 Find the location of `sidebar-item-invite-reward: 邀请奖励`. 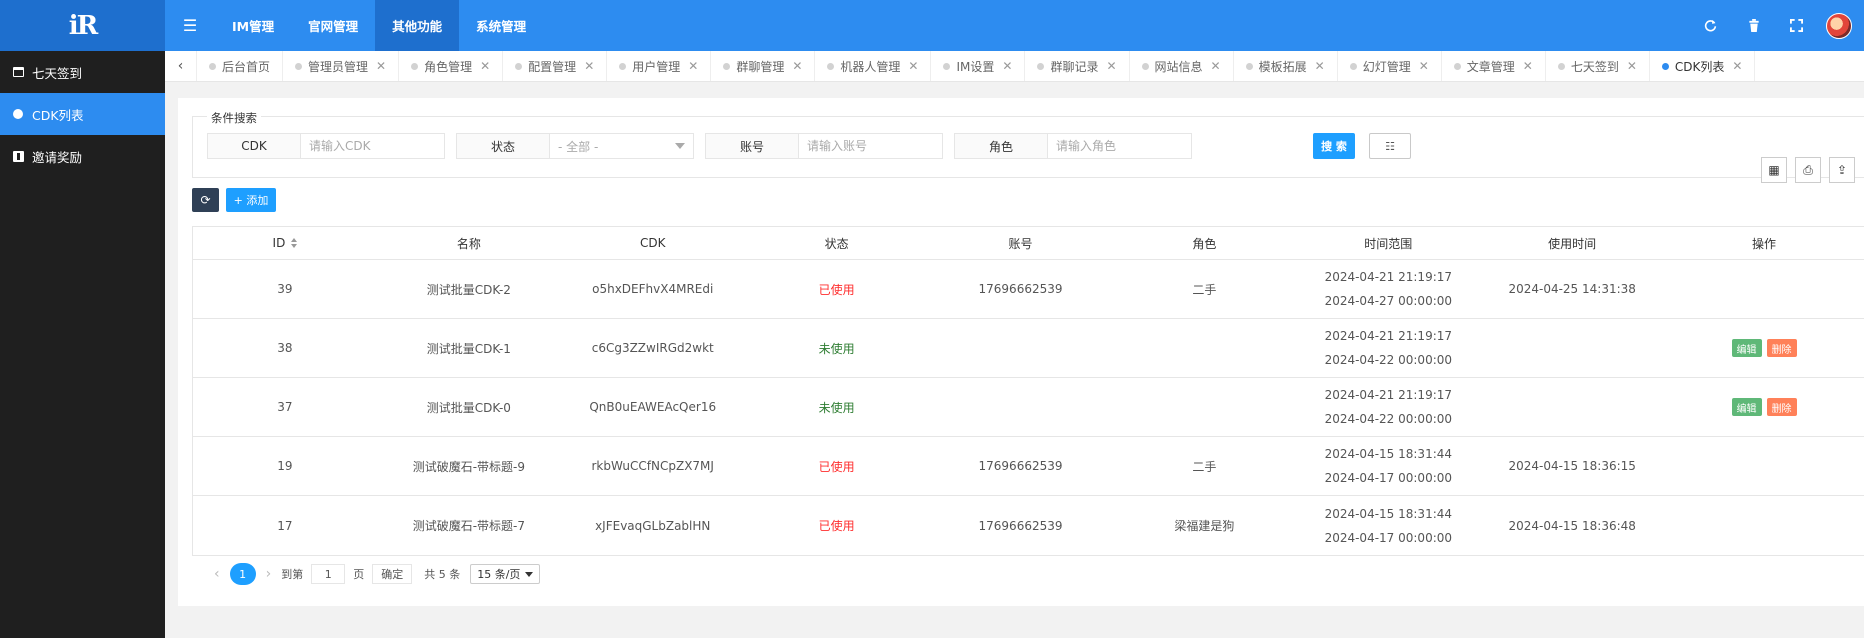

sidebar-item-invite-reward: 邀请奖励 is located at coordinates (82, 156).